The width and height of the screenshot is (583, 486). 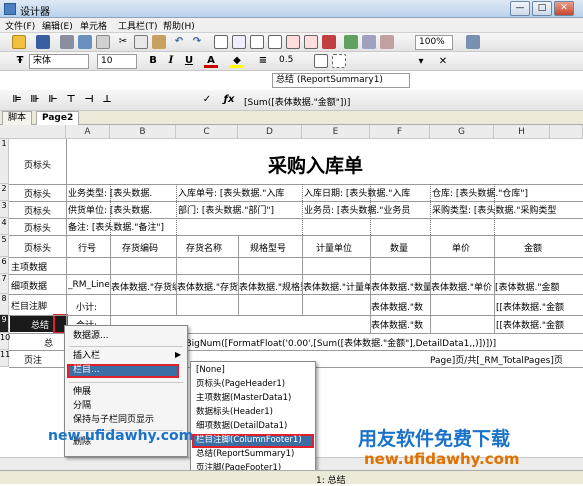 What do you see at coordinates (461, 247) in the screenshot?
I see `header-price: 单价` at bounding box center [461, 247].